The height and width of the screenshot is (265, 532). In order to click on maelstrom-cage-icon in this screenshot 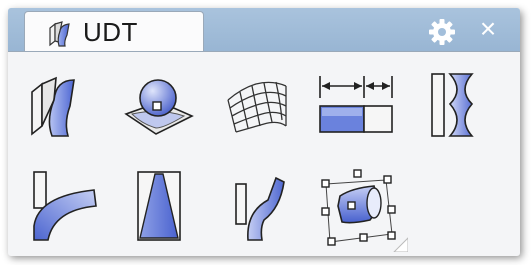, I will do `click(360, 206)`.